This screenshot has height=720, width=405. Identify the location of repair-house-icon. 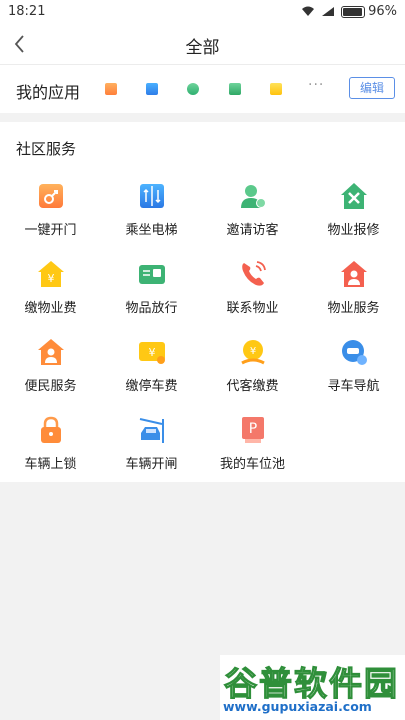
(354, 196).